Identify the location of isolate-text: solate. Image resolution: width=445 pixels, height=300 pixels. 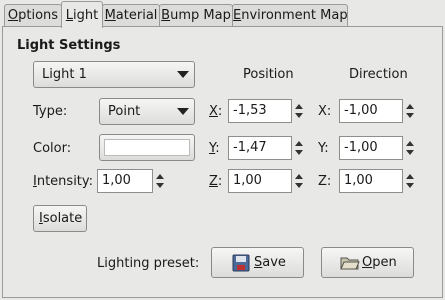
(62, 218).